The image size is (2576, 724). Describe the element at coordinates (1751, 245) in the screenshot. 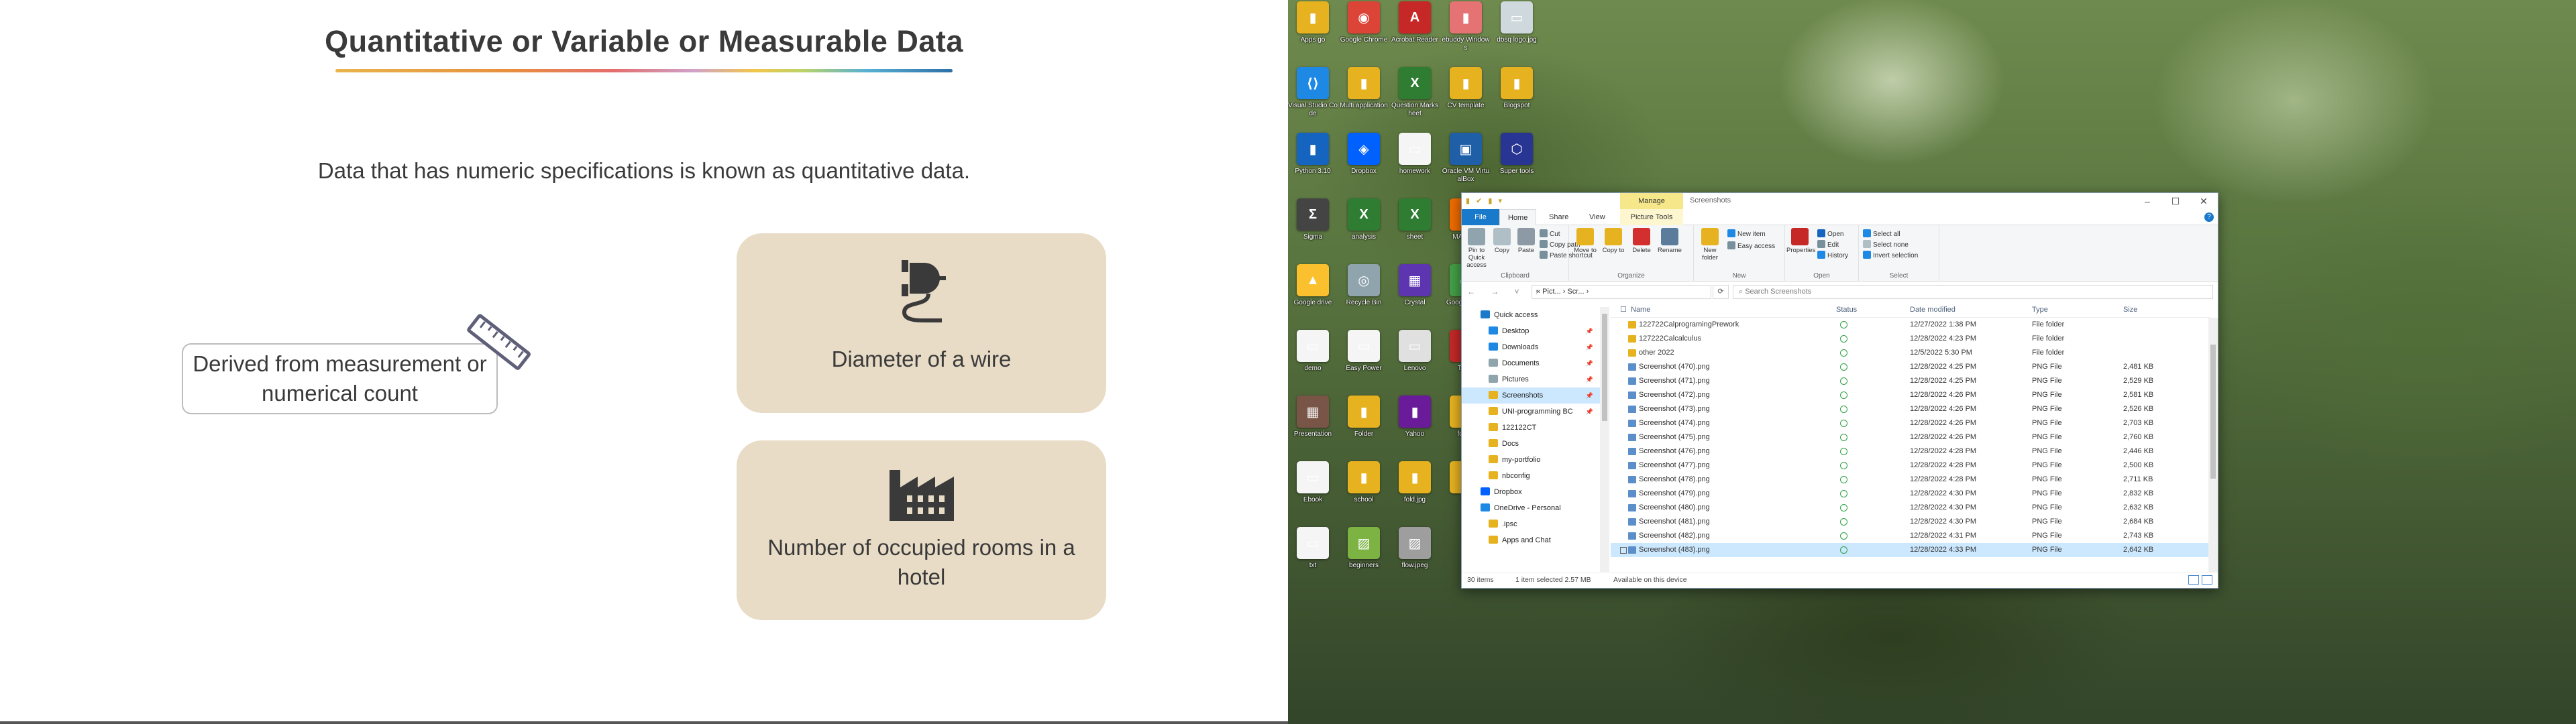

I see `easy-access-button: Easy access` at that location.